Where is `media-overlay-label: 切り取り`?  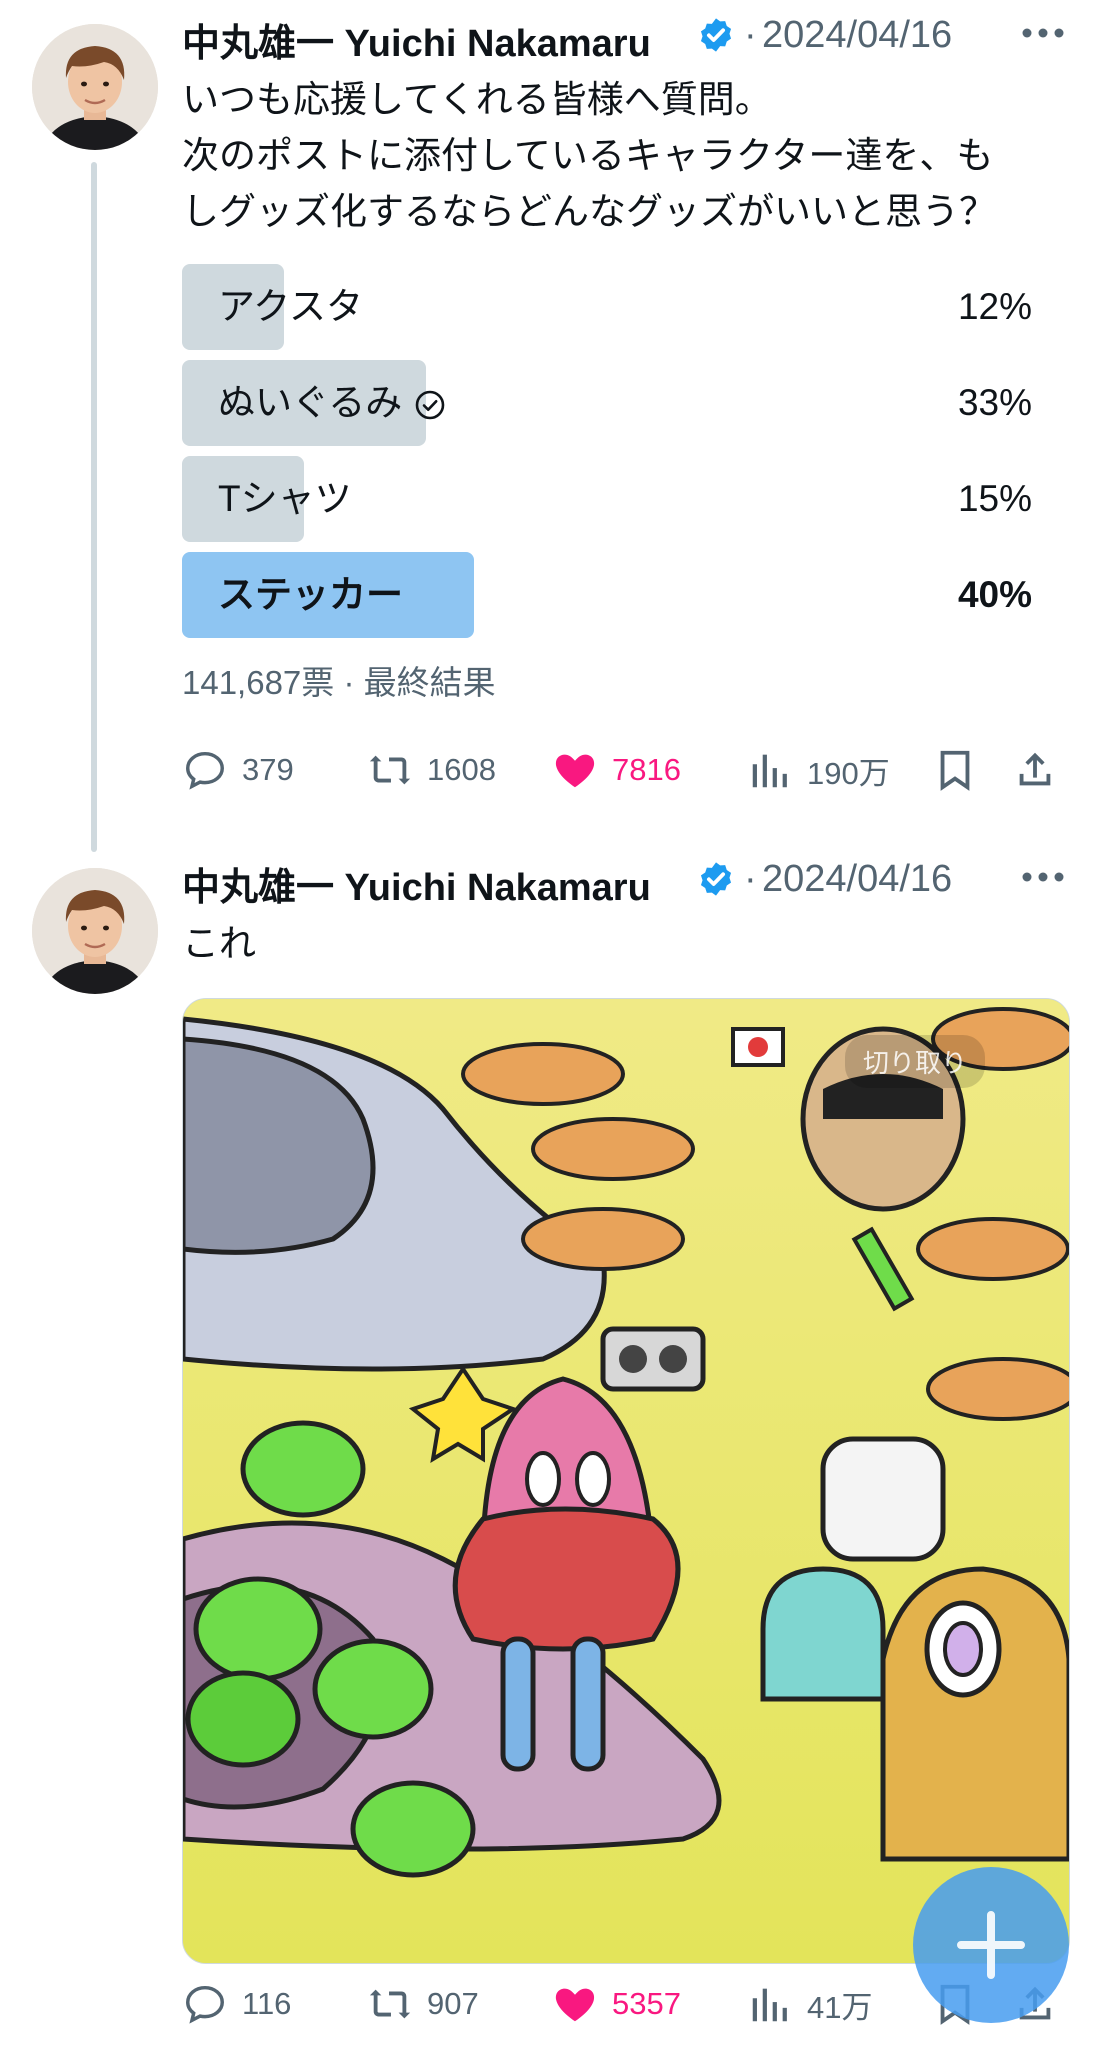
media-overlay-label: 切り取り is located at coordinates (915, 1061).